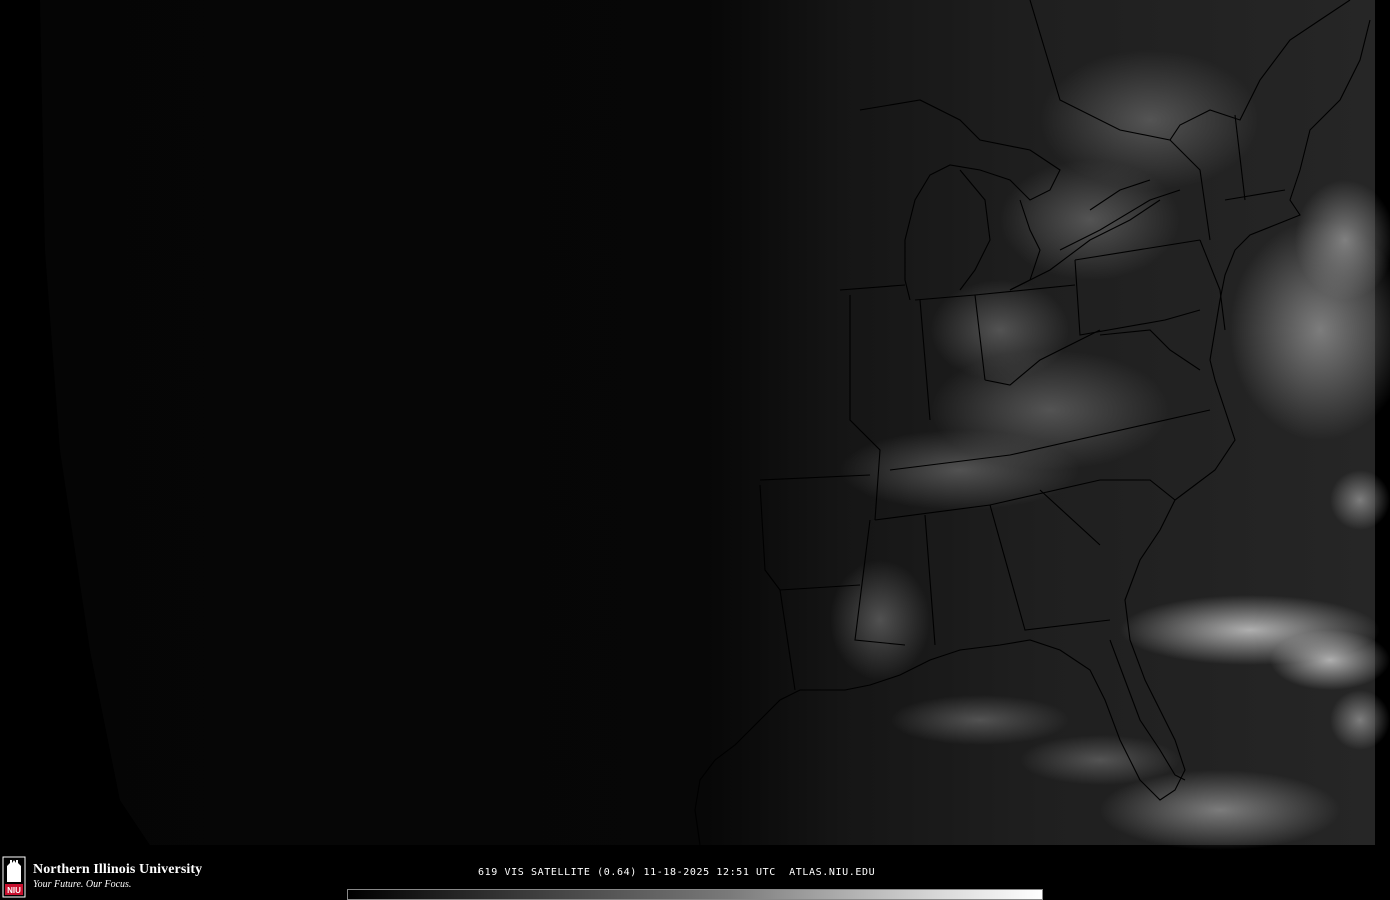  I want to click on university-tagline: Your Future. Our Focus., so click(82, 884).